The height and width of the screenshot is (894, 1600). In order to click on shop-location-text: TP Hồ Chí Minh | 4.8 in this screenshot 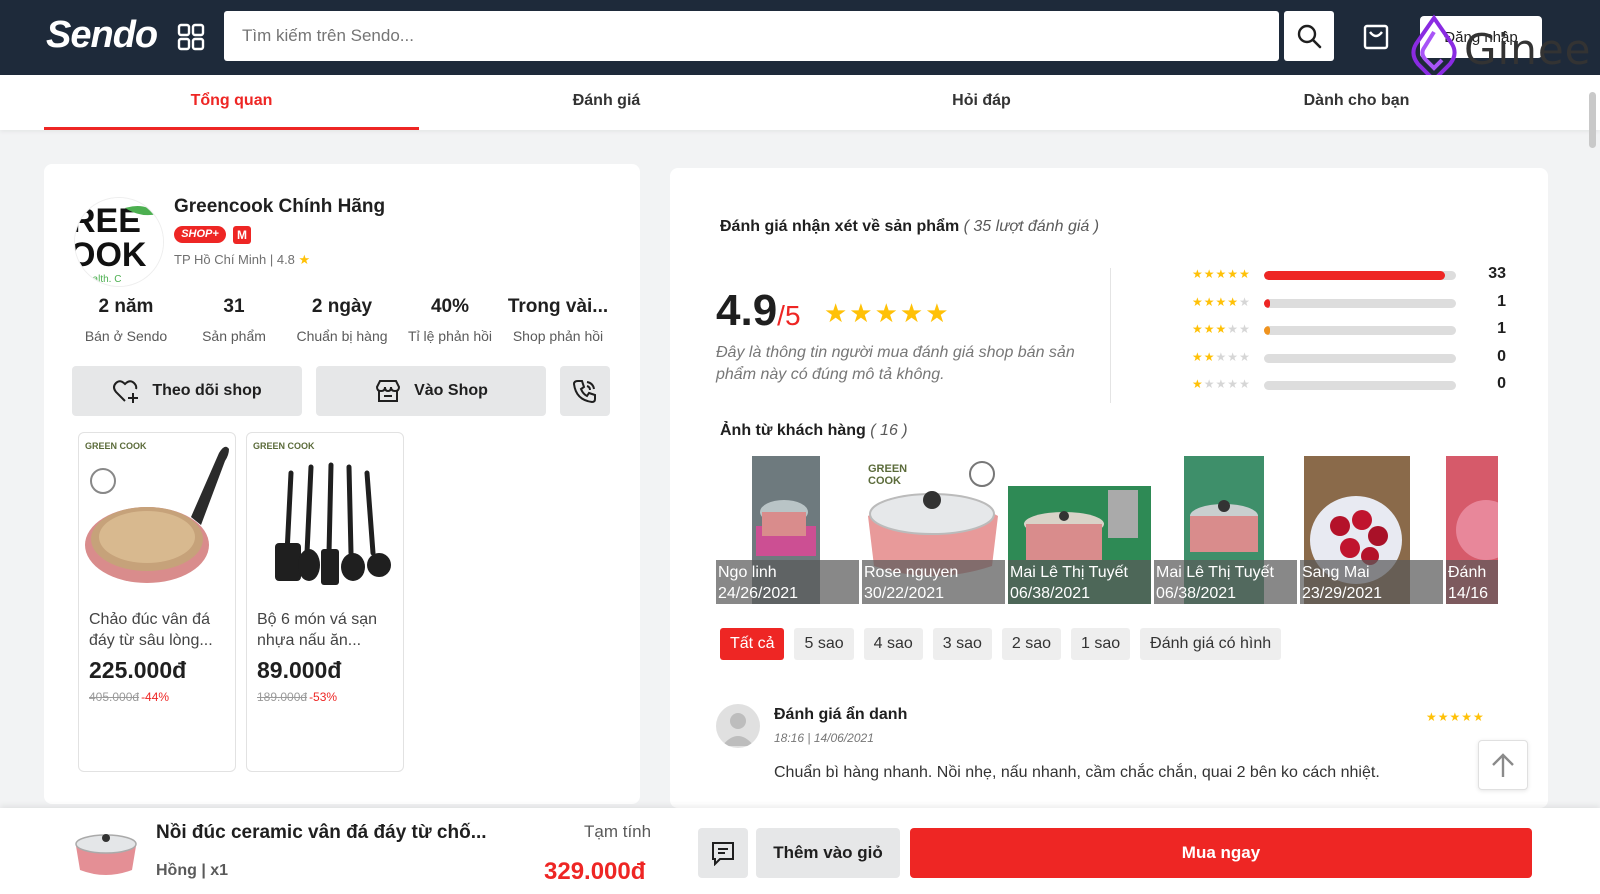, I will do `click(234, 259)`.